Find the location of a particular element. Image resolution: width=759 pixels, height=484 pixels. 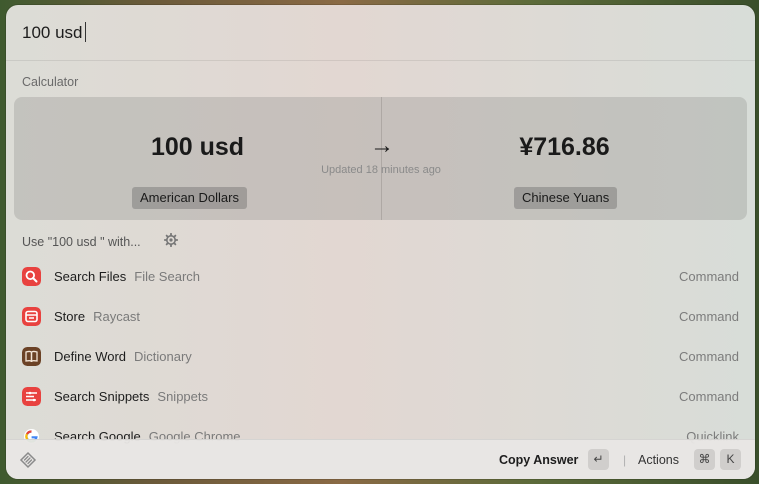

section-title-calculator: Calculator is located at coordinates (50, 82).